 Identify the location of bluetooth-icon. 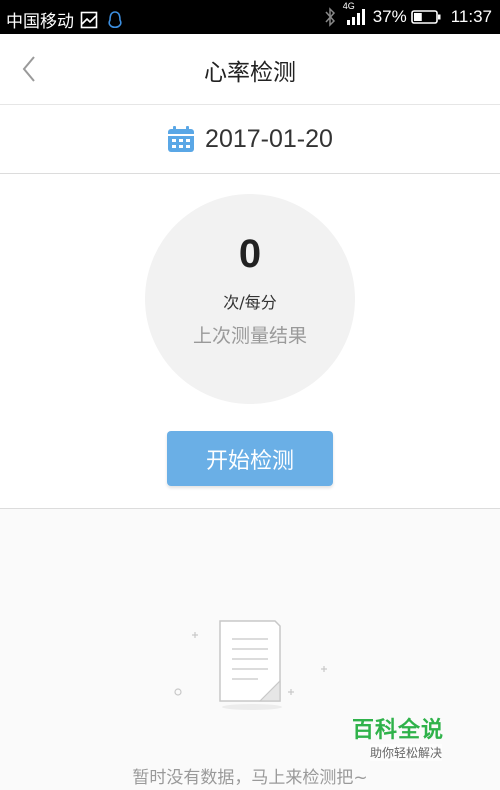
(330, 17).